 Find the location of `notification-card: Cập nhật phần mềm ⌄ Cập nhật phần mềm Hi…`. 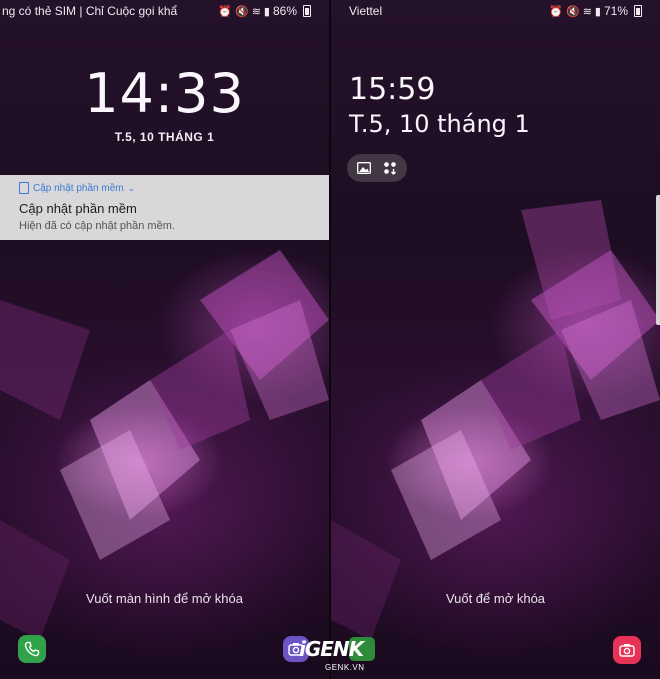

notification-card: Cập nhật phần mềm ⌄ Cập nhật phần mềm Hi… is located at coordinates (164, 207).